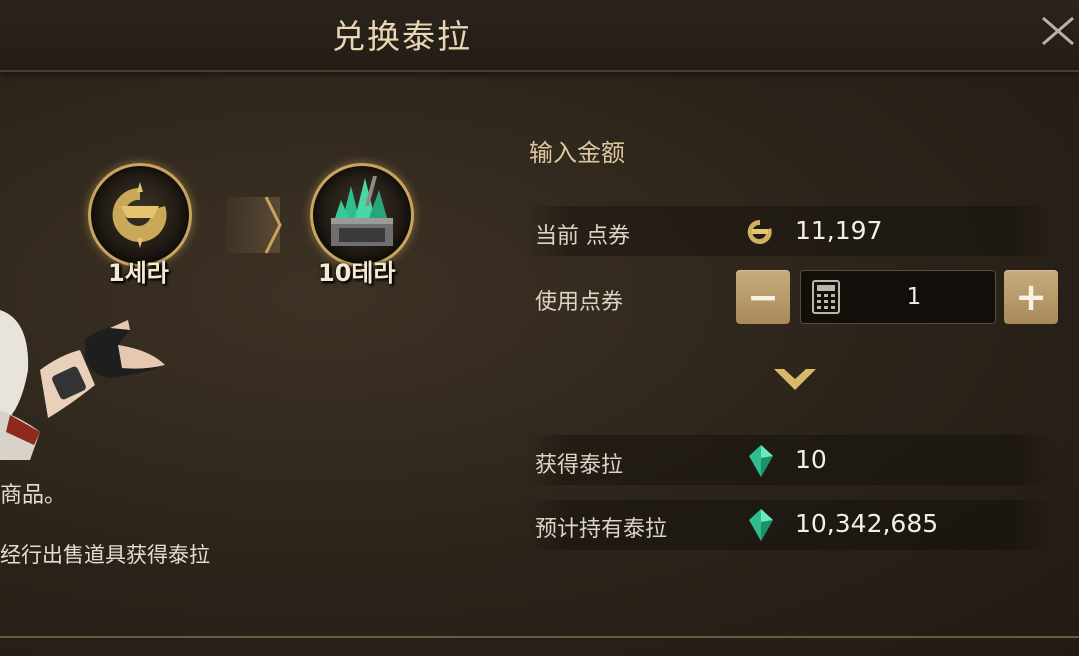  I want to click on dialog-header: 兑换泰拉, so click(539, 36).